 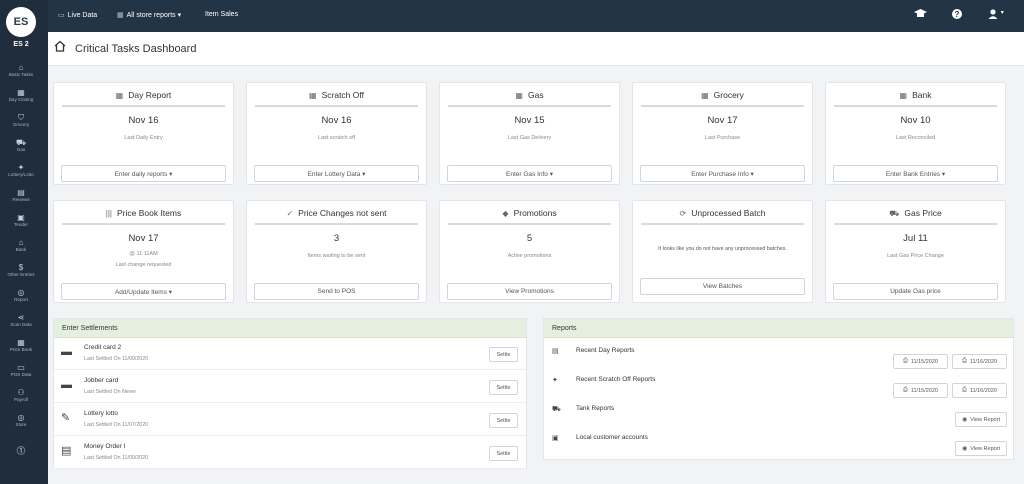 What do you see at coordinates (21, 22) in the screenshot?
I see `avatar: ES` at bounding box center [21, 22].